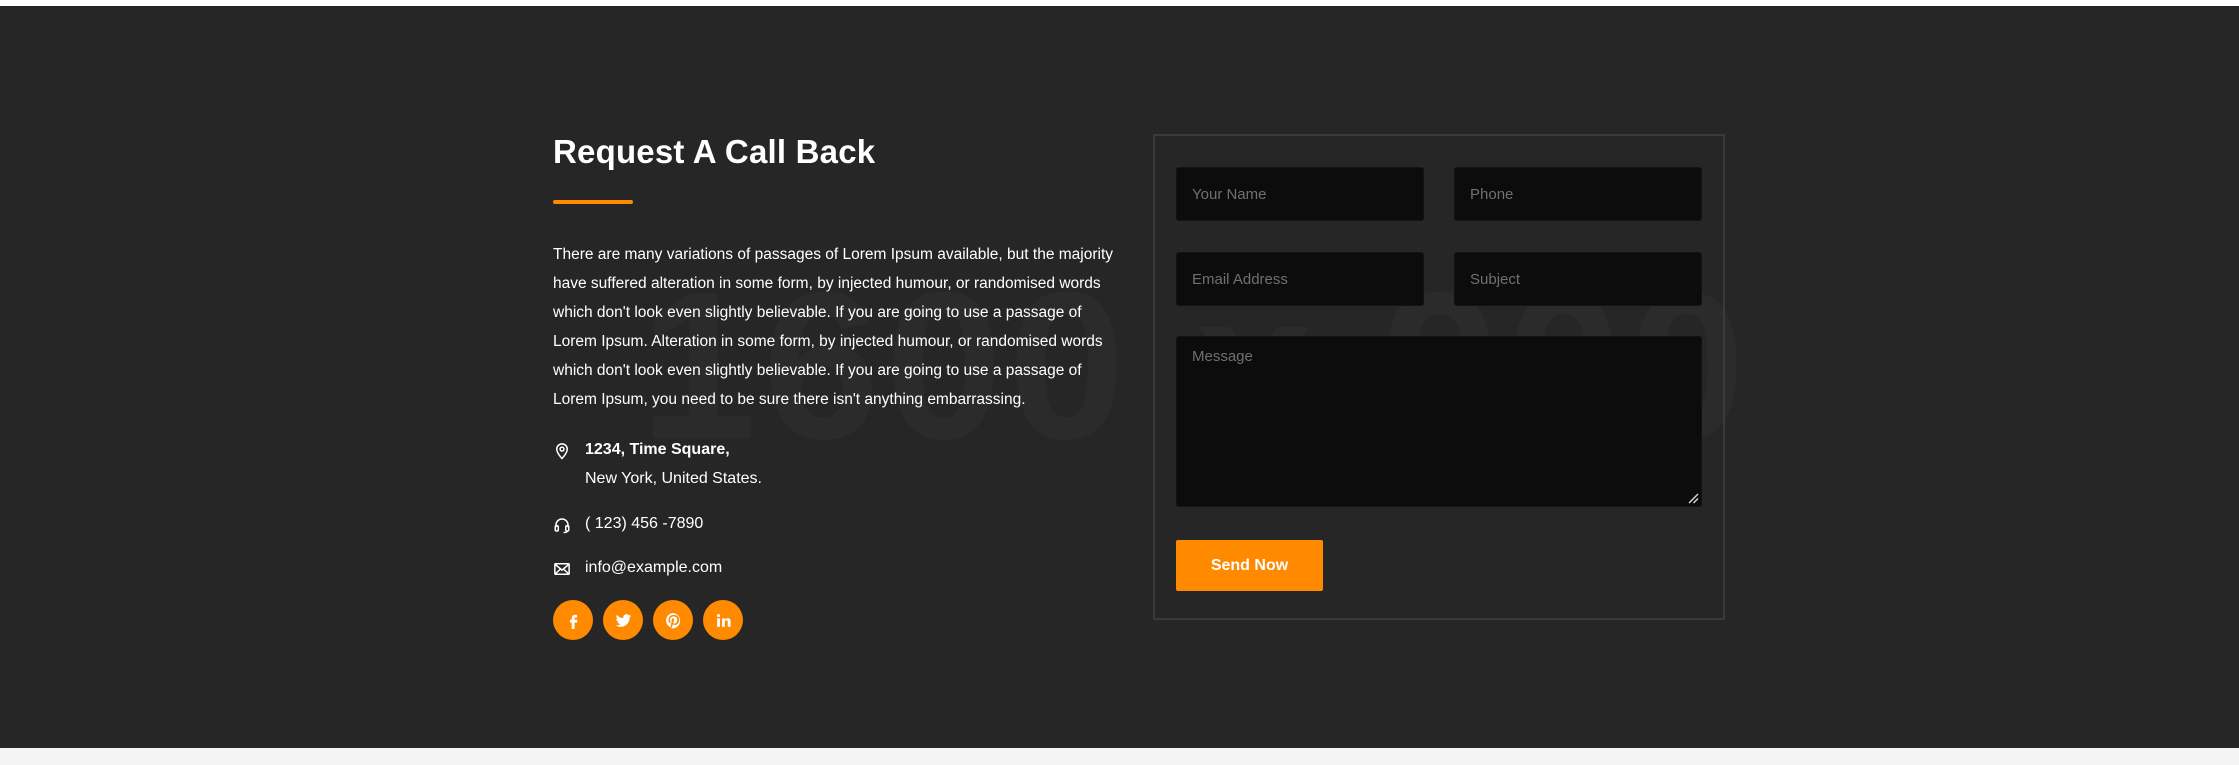 This screenshot has width=2239, height=765. Describe the element at coordinates (657, 449) in the screenshot. I see `address-line-1: 1234, Time Square,` at that location.